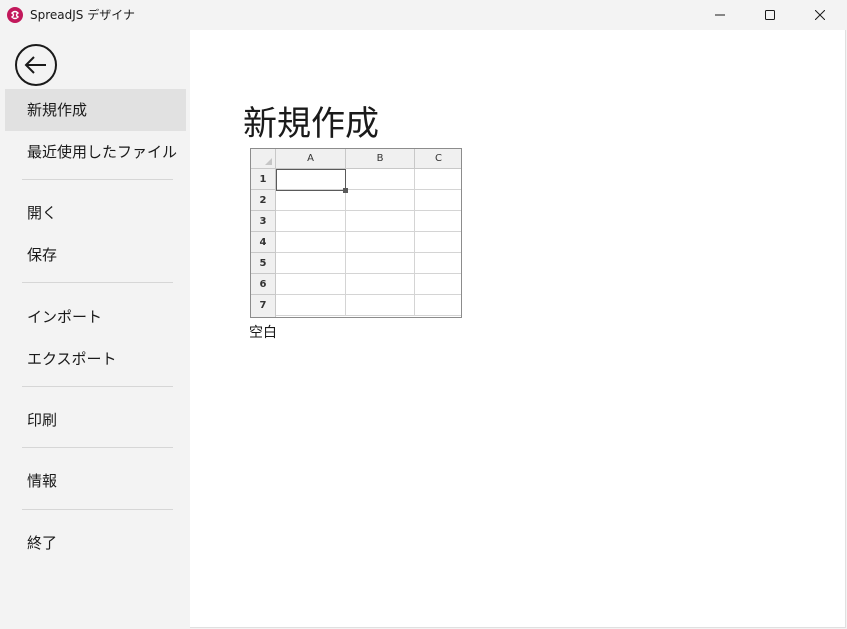 This screenshot has width=847, height=629. I want to click on sidebar-item-info: 情報, so click(95, 481).